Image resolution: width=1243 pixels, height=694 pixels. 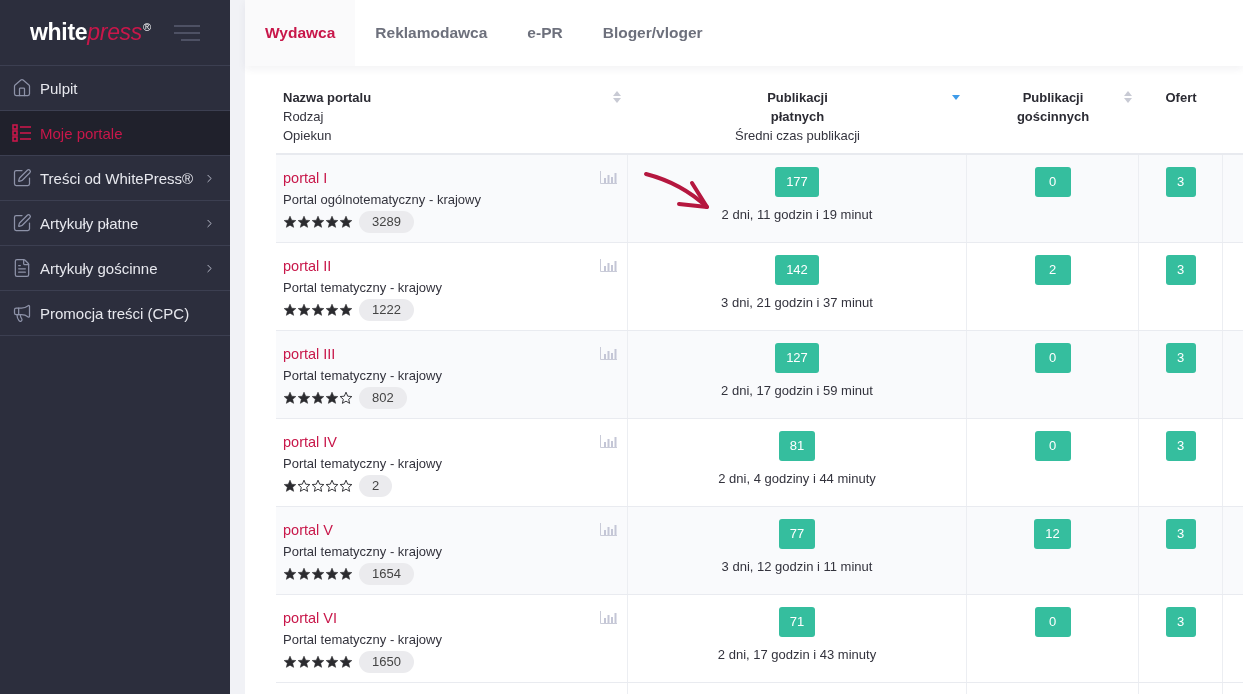 What do you see at coordinates (797, 622) in the screenshot?
I see `paid-publications-count: 71` at bounding box center [797, 622].